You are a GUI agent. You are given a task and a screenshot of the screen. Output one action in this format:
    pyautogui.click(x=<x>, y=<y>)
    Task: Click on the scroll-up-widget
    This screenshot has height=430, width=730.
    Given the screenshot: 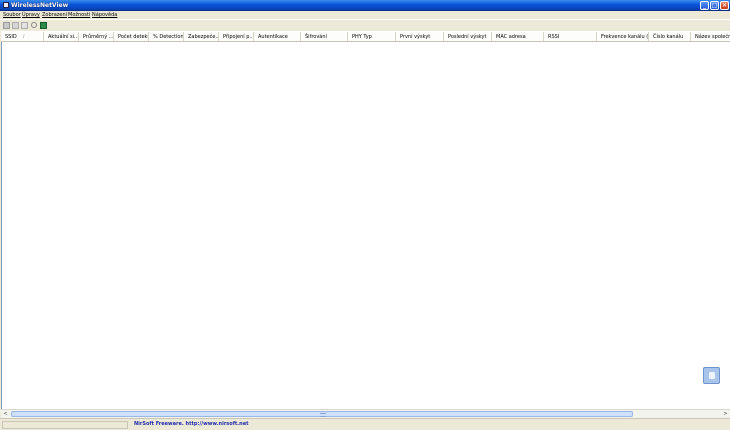 What is the action you would take?
    pyautogui.click(x=711, y=375)
    